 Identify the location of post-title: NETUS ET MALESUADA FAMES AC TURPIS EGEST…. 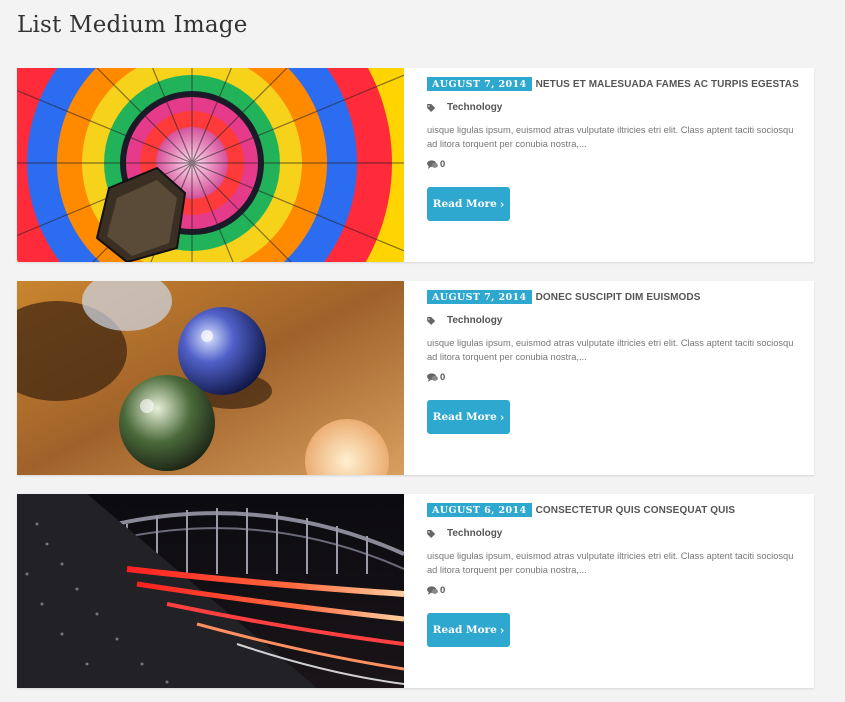
(667, 84).